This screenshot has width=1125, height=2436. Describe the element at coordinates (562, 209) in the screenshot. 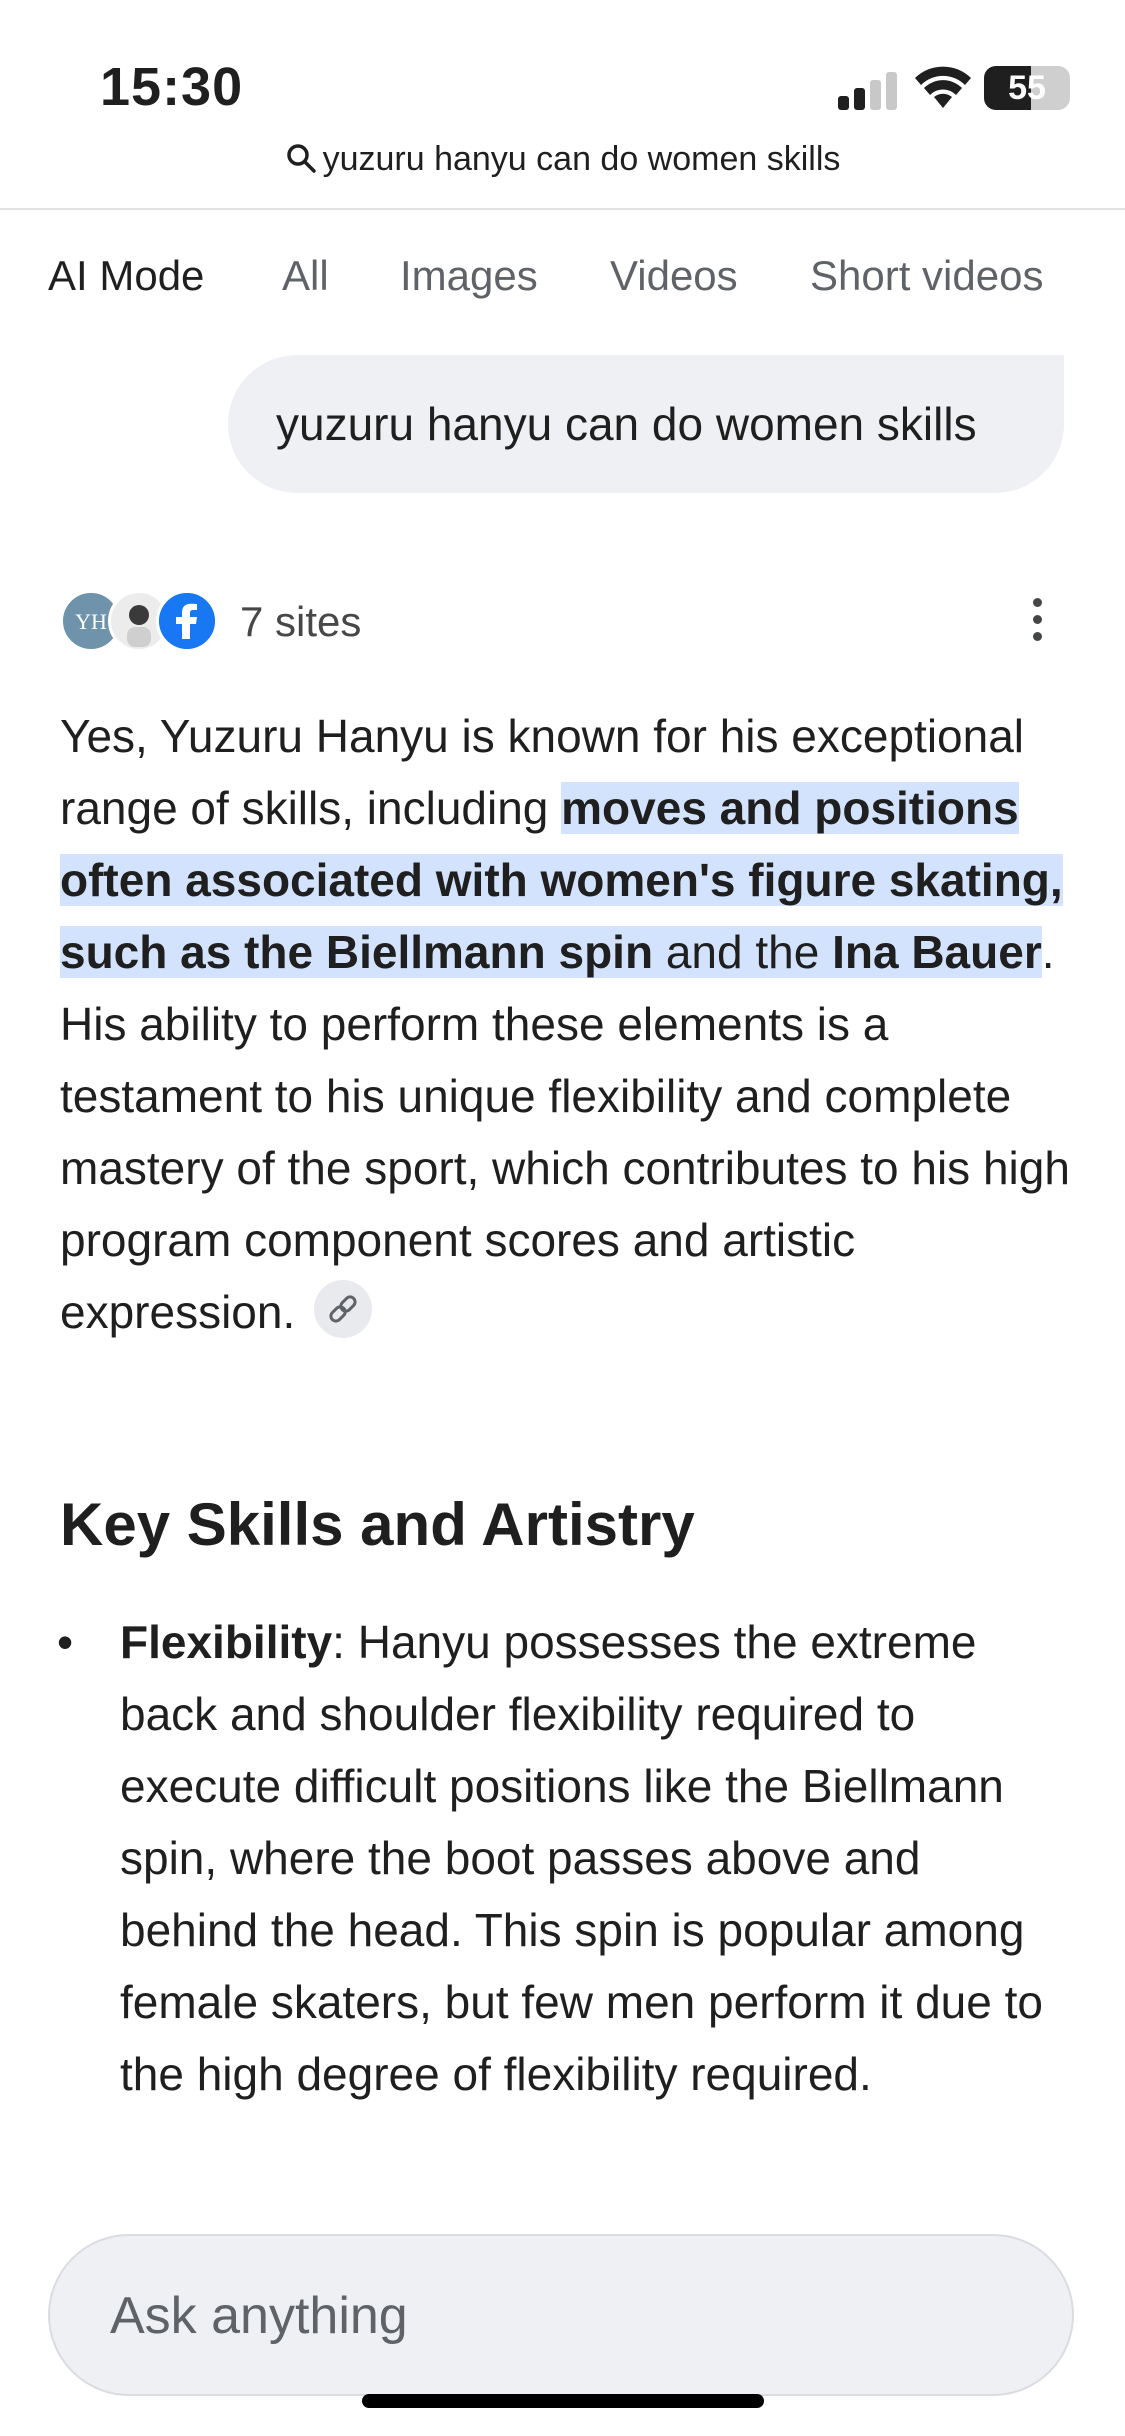

I see `header-divider` at that location.